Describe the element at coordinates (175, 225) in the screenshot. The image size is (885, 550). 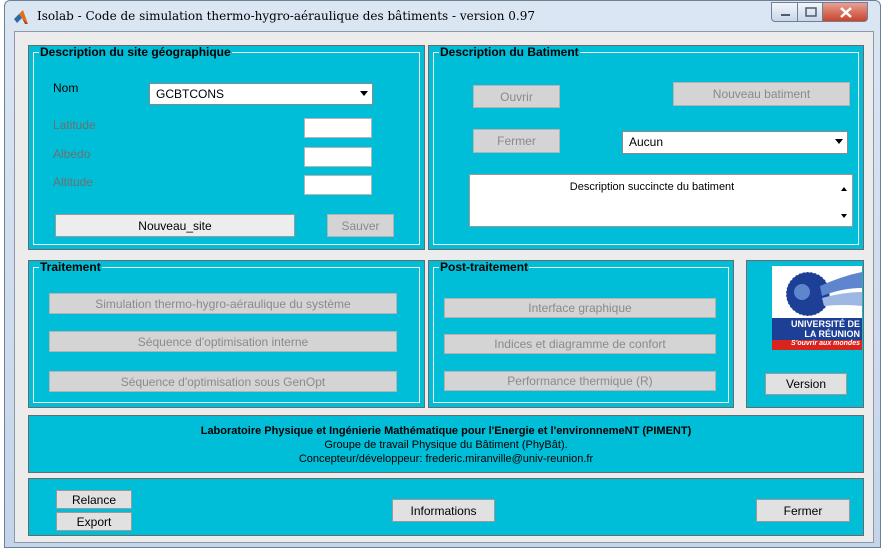
I see `nouveau-site-button: Nouveau_site` at that location.